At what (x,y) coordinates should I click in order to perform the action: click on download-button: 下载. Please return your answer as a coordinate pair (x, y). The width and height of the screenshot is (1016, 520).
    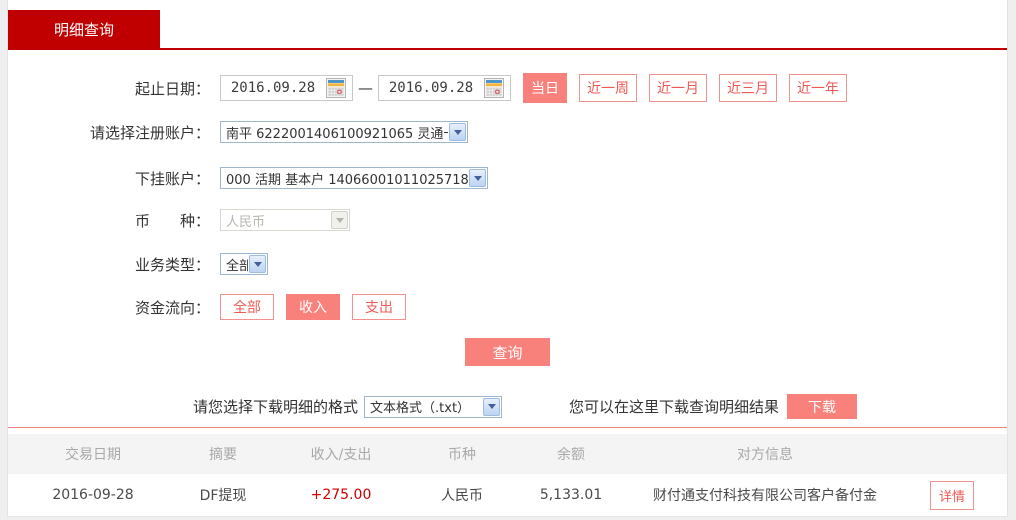
    Looking at the image, I should click on (822, 406).